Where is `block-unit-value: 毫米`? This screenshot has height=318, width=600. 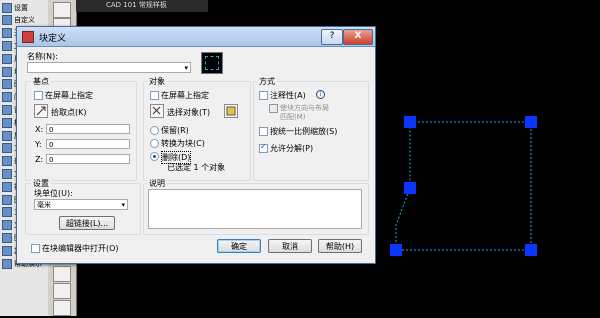
block-unit-value: 毫米 is located at coordinates (44, 205).